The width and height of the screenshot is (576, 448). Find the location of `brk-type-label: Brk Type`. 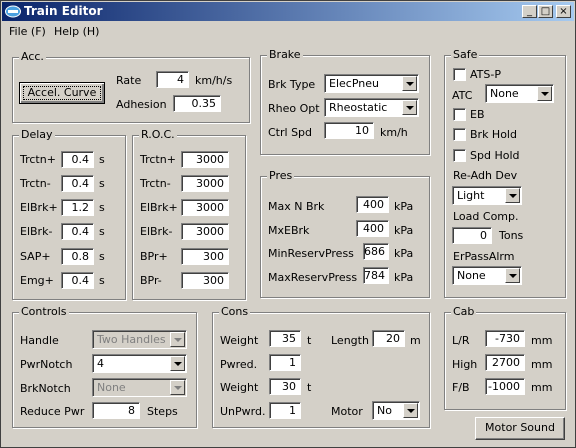

brk-type-label: Brk Type is located at coordinates (292, 84).